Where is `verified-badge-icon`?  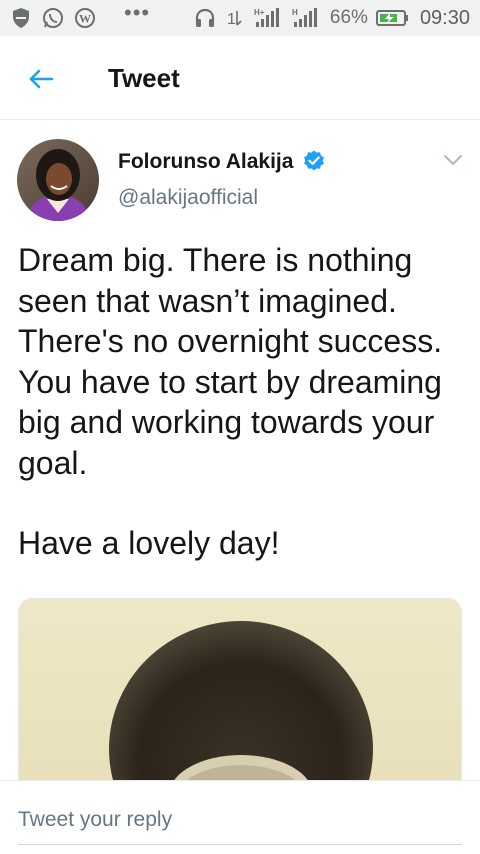
verified-badge-icon is located at coordinates (314, 161).